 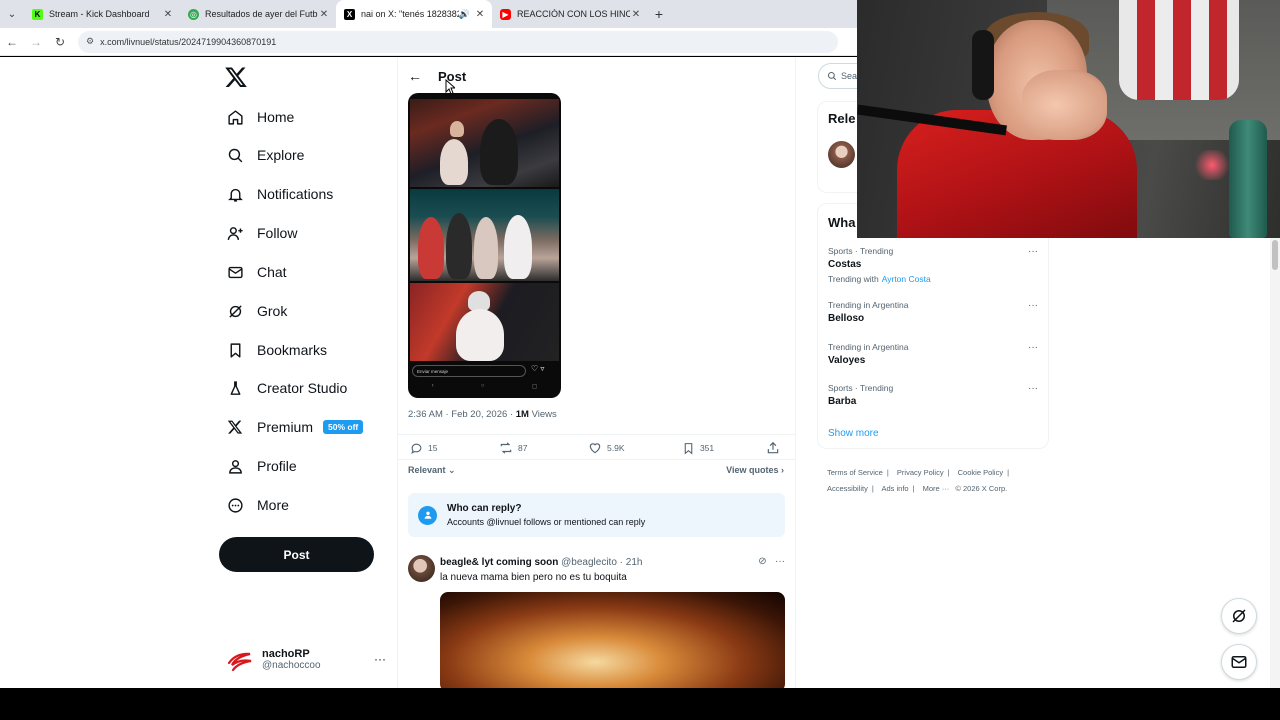 What do you see at coordinates (256, 311) in the screenshot?
I see `sidebar-item-grok: Grok` at bounding box center [256, 311].